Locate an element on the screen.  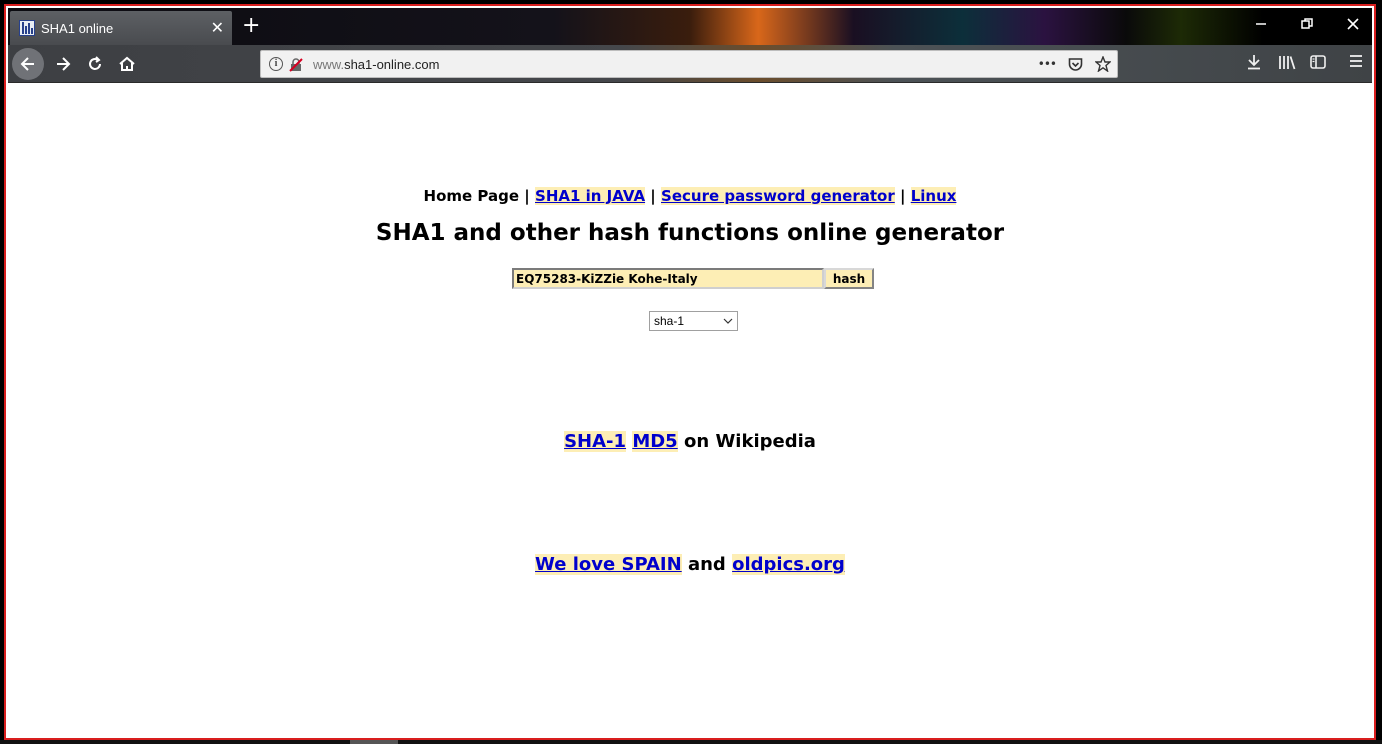
arrow-left-icon is located at coordinates (27, 64).